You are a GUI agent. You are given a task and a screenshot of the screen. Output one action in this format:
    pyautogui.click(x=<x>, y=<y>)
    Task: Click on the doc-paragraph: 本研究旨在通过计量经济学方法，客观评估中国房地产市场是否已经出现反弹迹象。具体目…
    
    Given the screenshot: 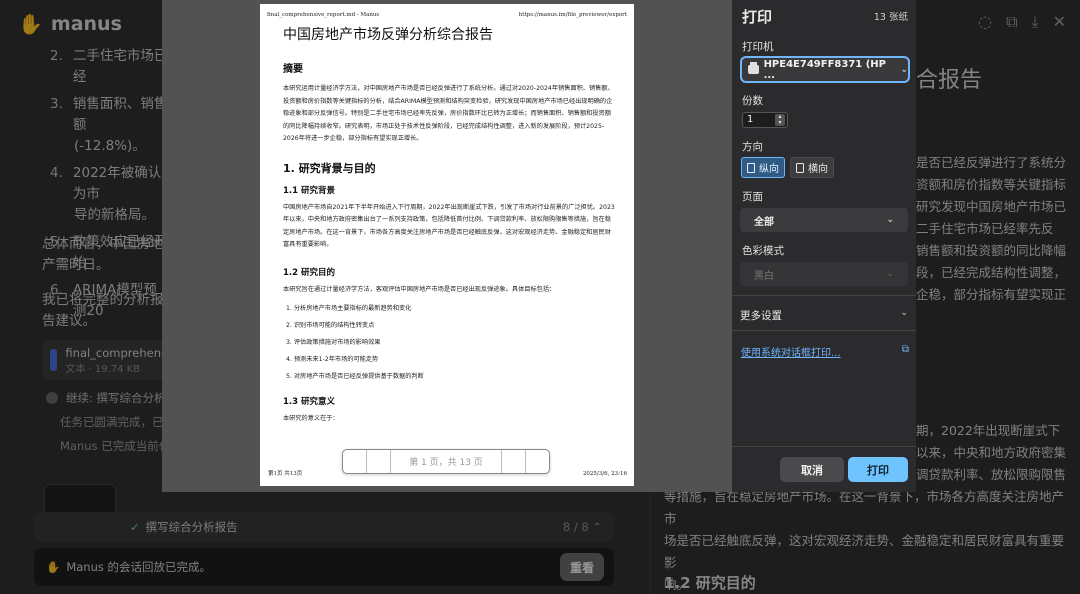 What is the action you would take?
    pyautogui.click(x=419, y=289)
    